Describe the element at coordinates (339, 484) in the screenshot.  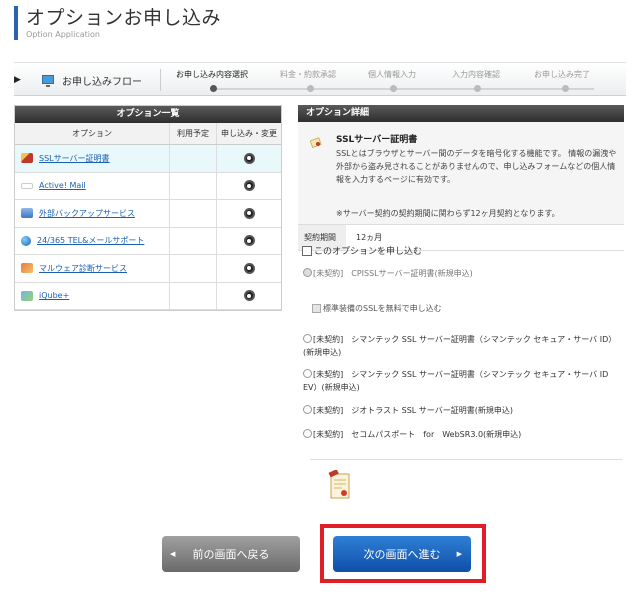
I see `certificate-document-icon` at that location.